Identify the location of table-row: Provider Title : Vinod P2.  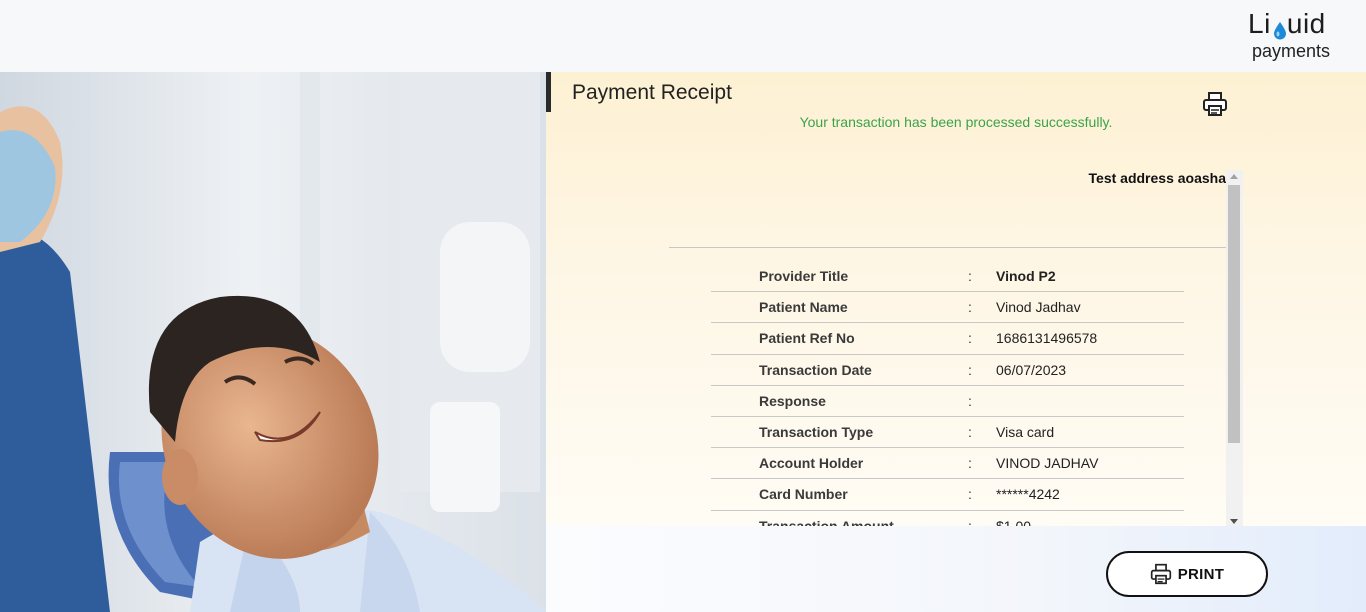
(947, 277).